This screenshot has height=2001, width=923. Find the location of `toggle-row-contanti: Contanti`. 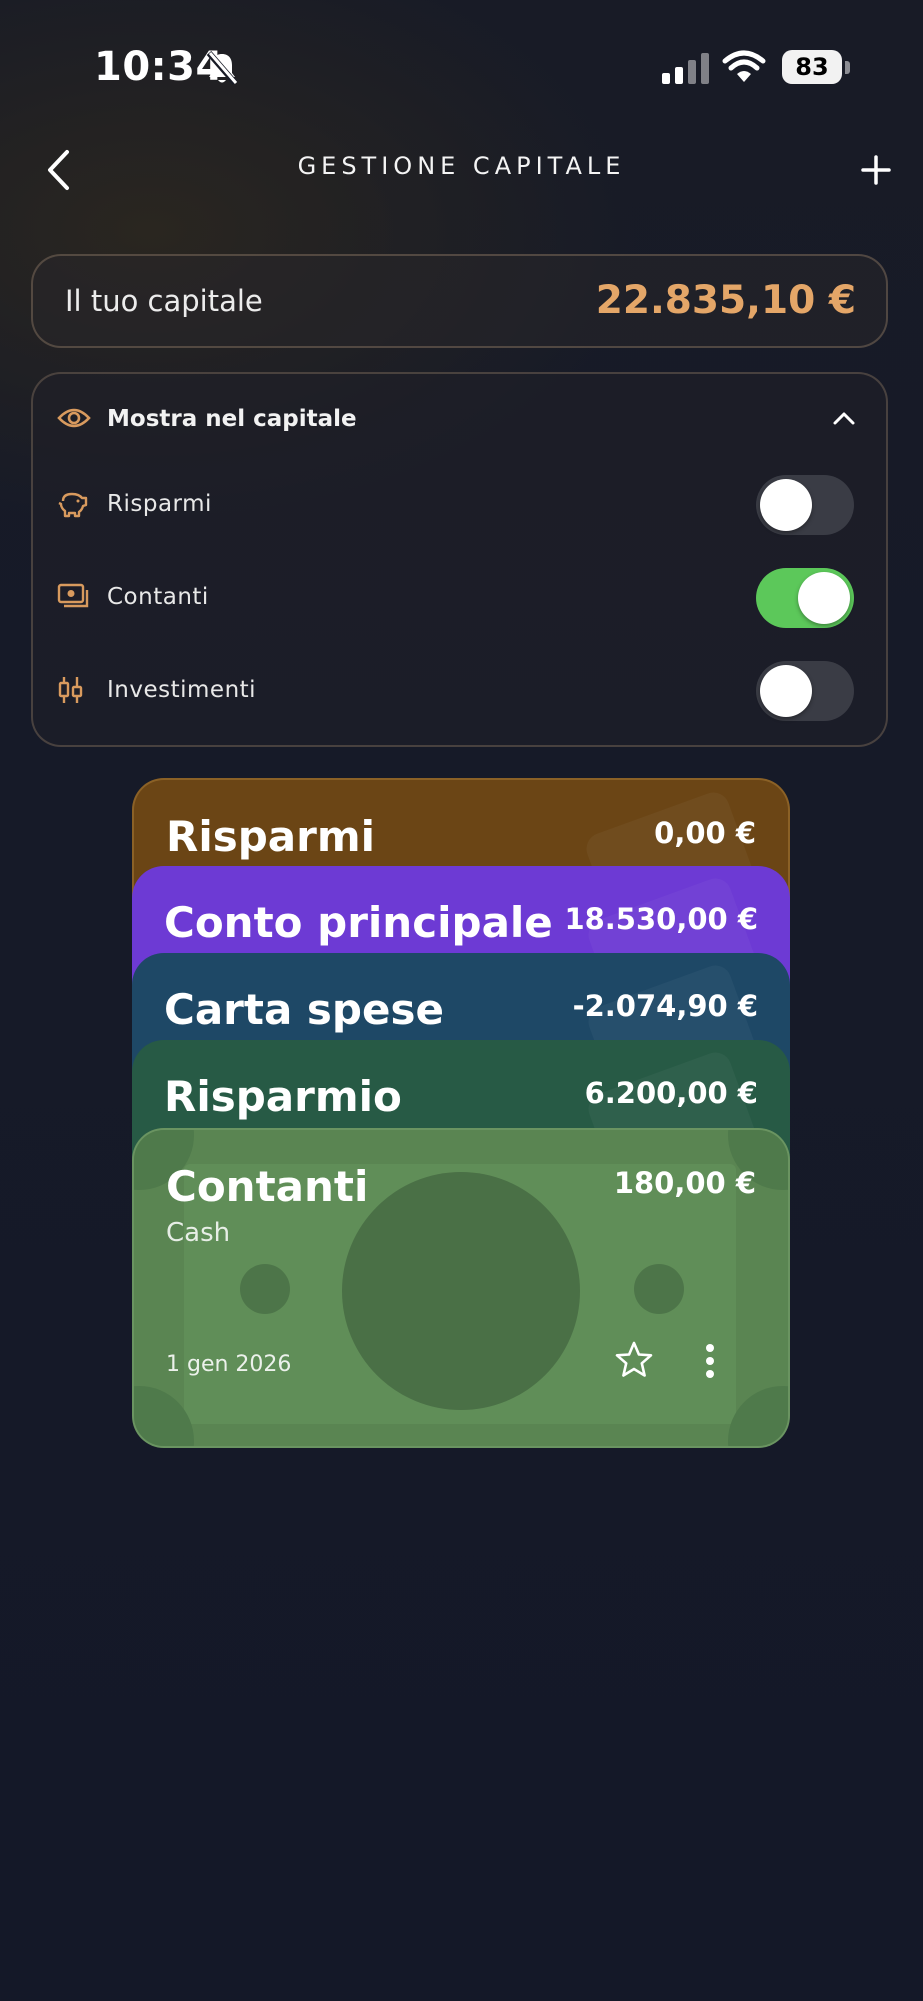

toggle-row-contanti: Contanti is located at coordinates (459, 597).